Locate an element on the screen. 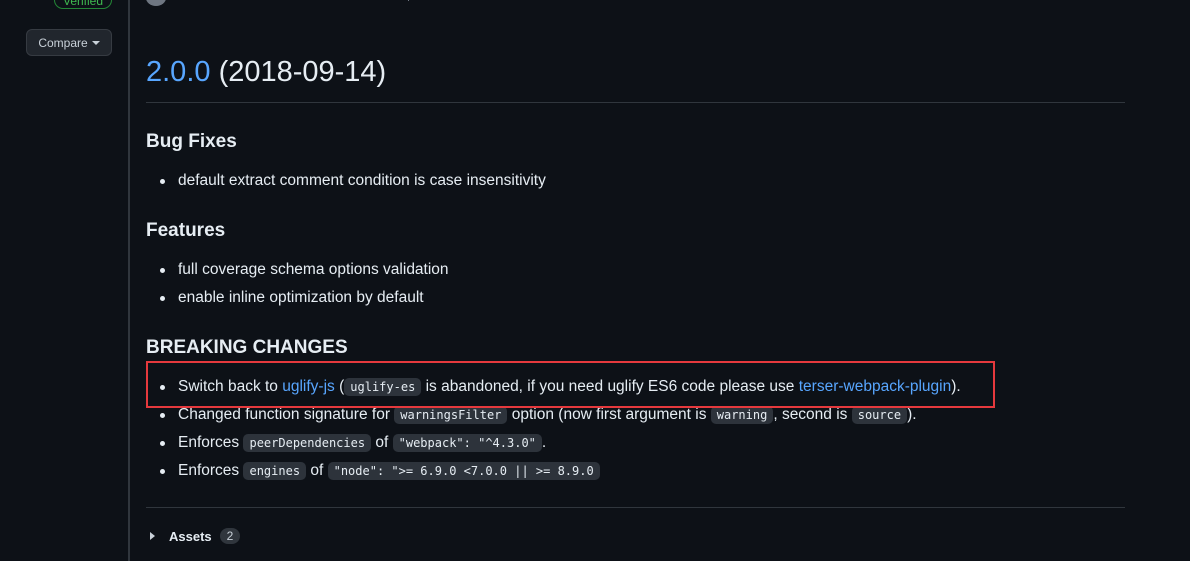  caret-down-icon is located at coordinates (95, 42).